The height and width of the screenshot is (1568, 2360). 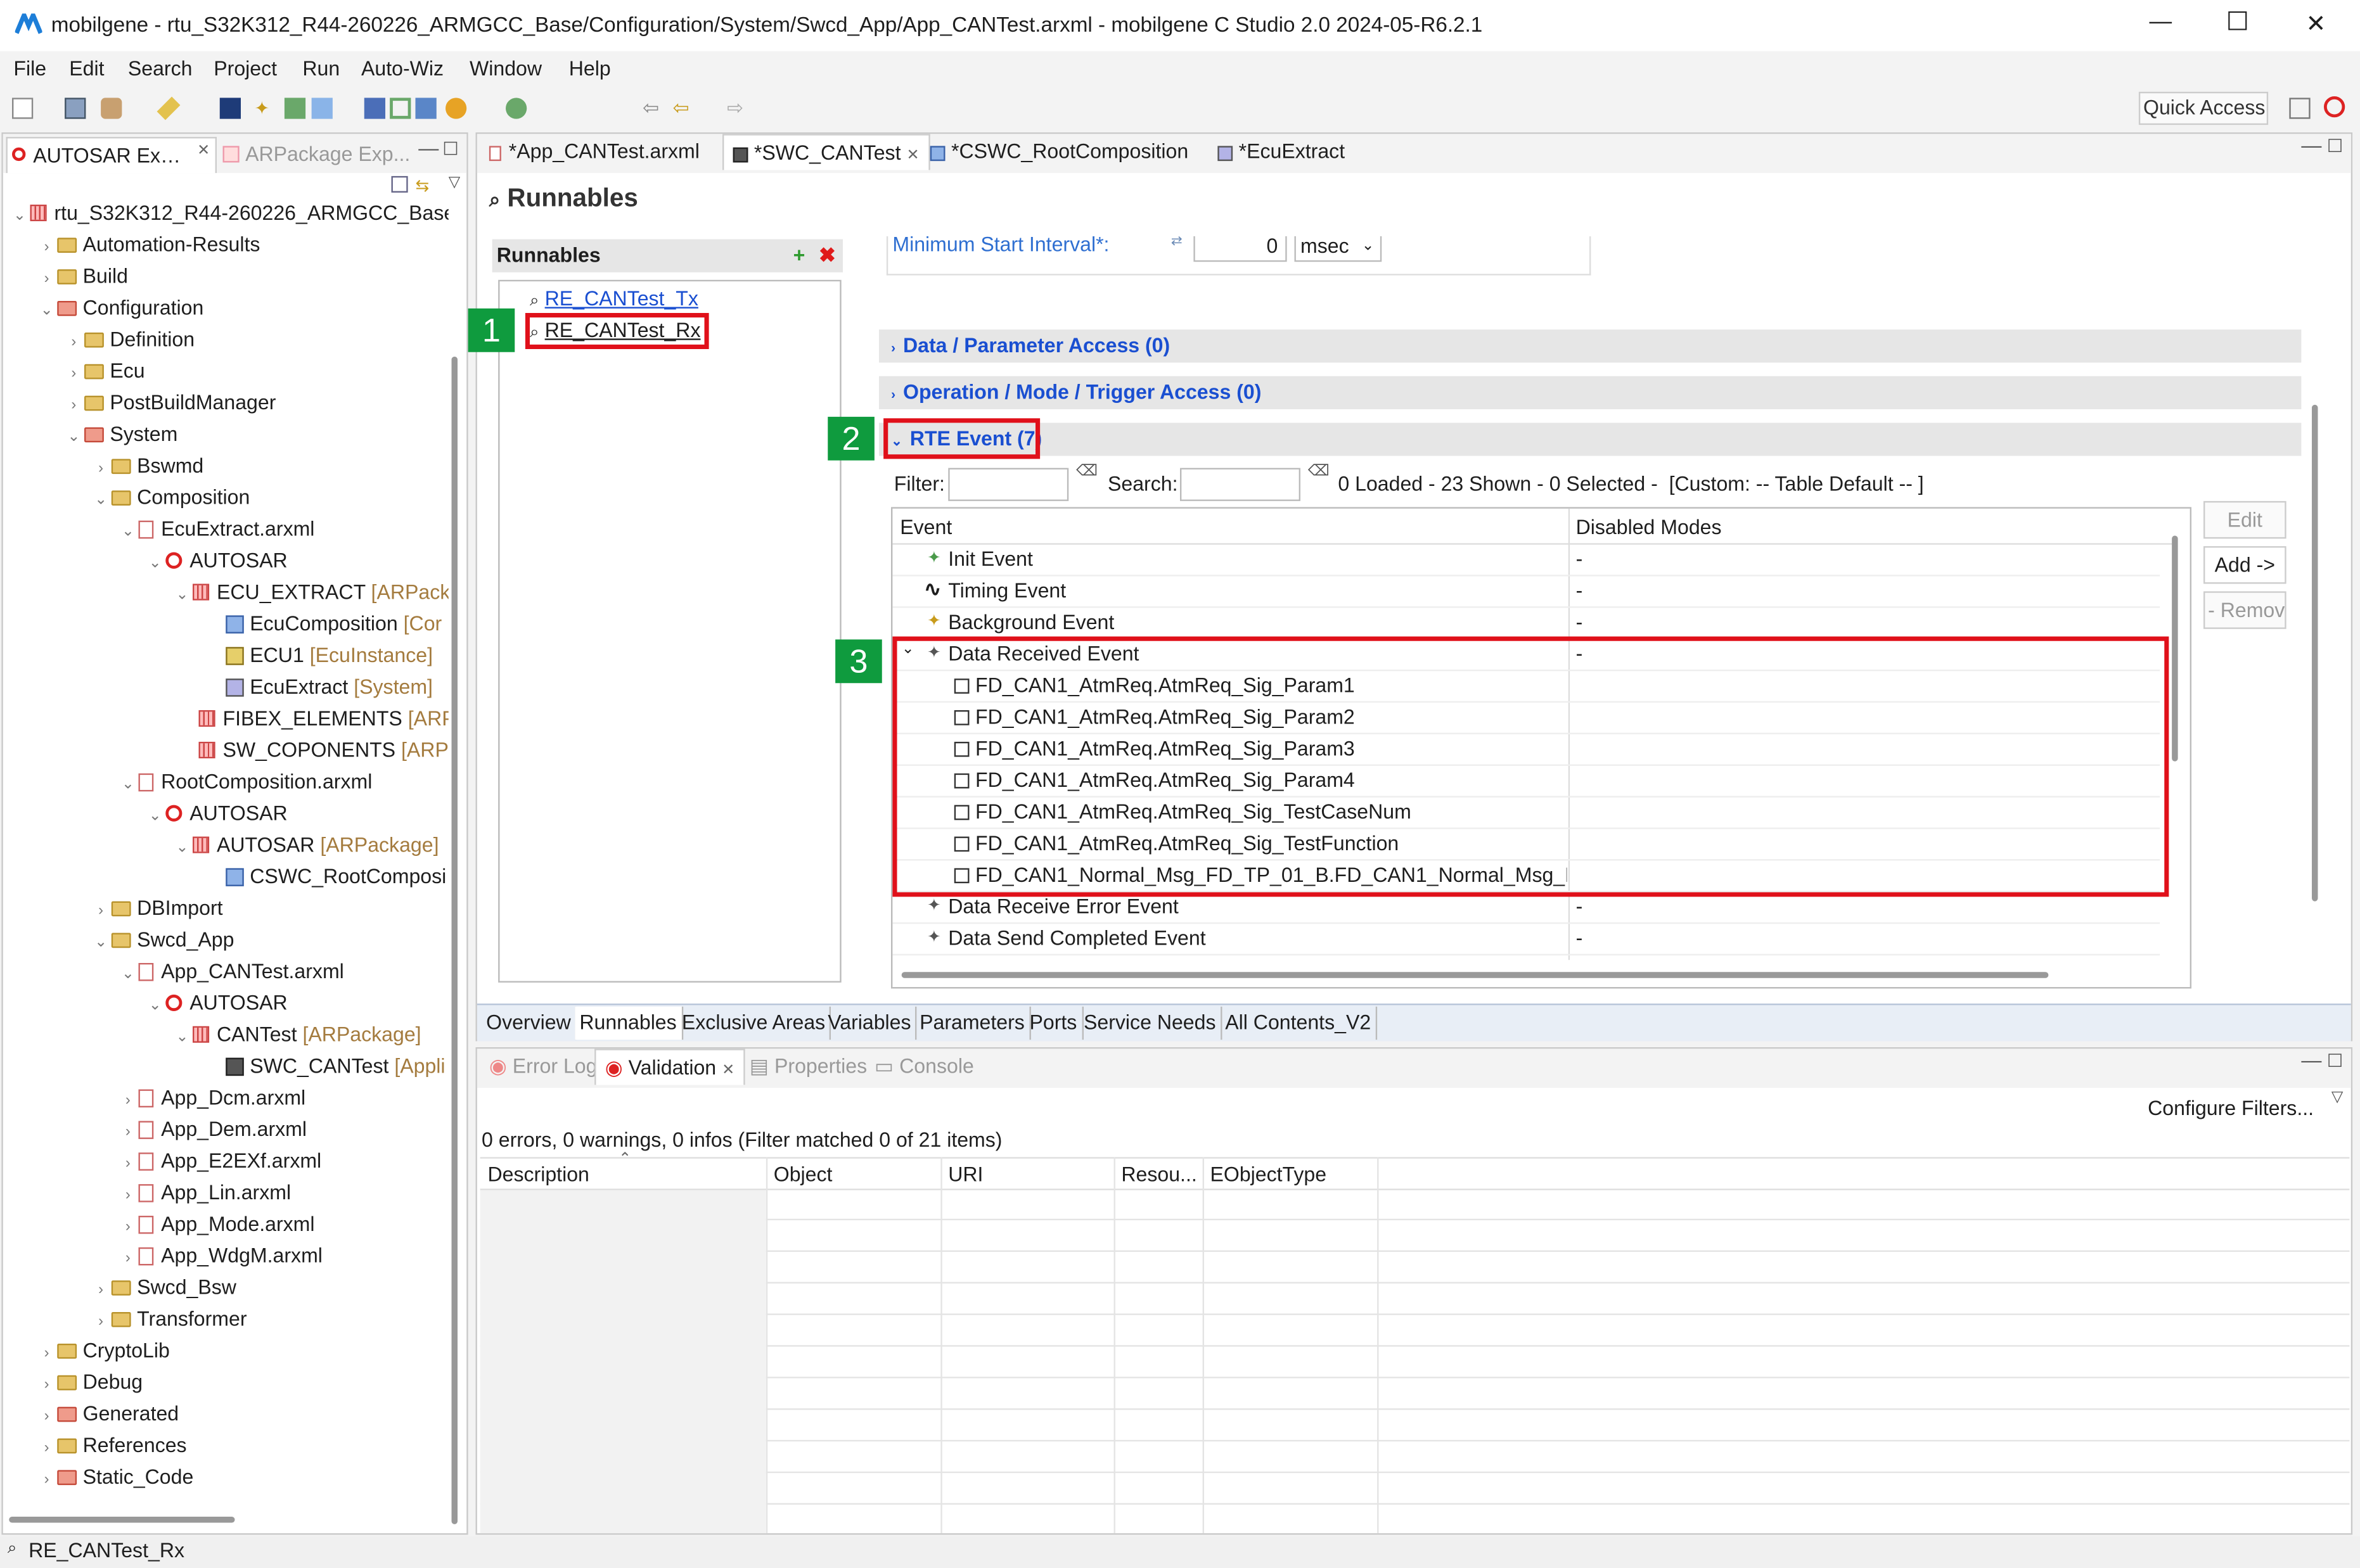 I want to click on tree-node: › Bswmd, so click(x=147, y=465).